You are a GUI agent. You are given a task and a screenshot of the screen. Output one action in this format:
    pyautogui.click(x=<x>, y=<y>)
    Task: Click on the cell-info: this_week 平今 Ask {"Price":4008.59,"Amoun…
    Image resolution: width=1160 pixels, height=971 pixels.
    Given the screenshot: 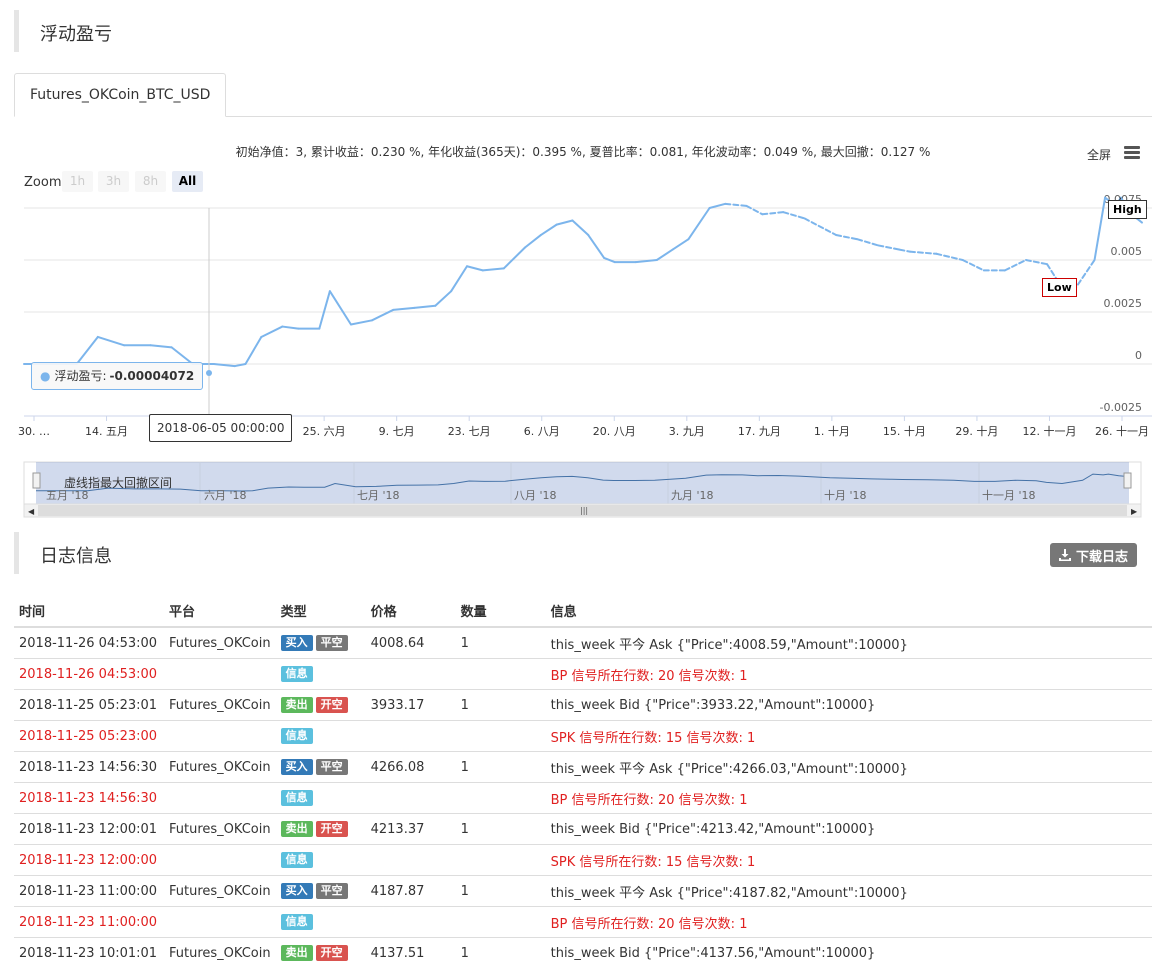 What is the action you would take?
    pyautogui.click(x=848, y=642)
    